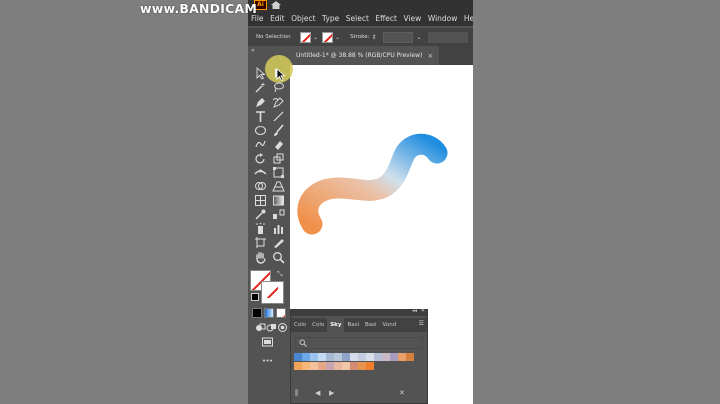 The image size is (720, 404). I want to click on lasso-tool-icon, so click(278, 87).